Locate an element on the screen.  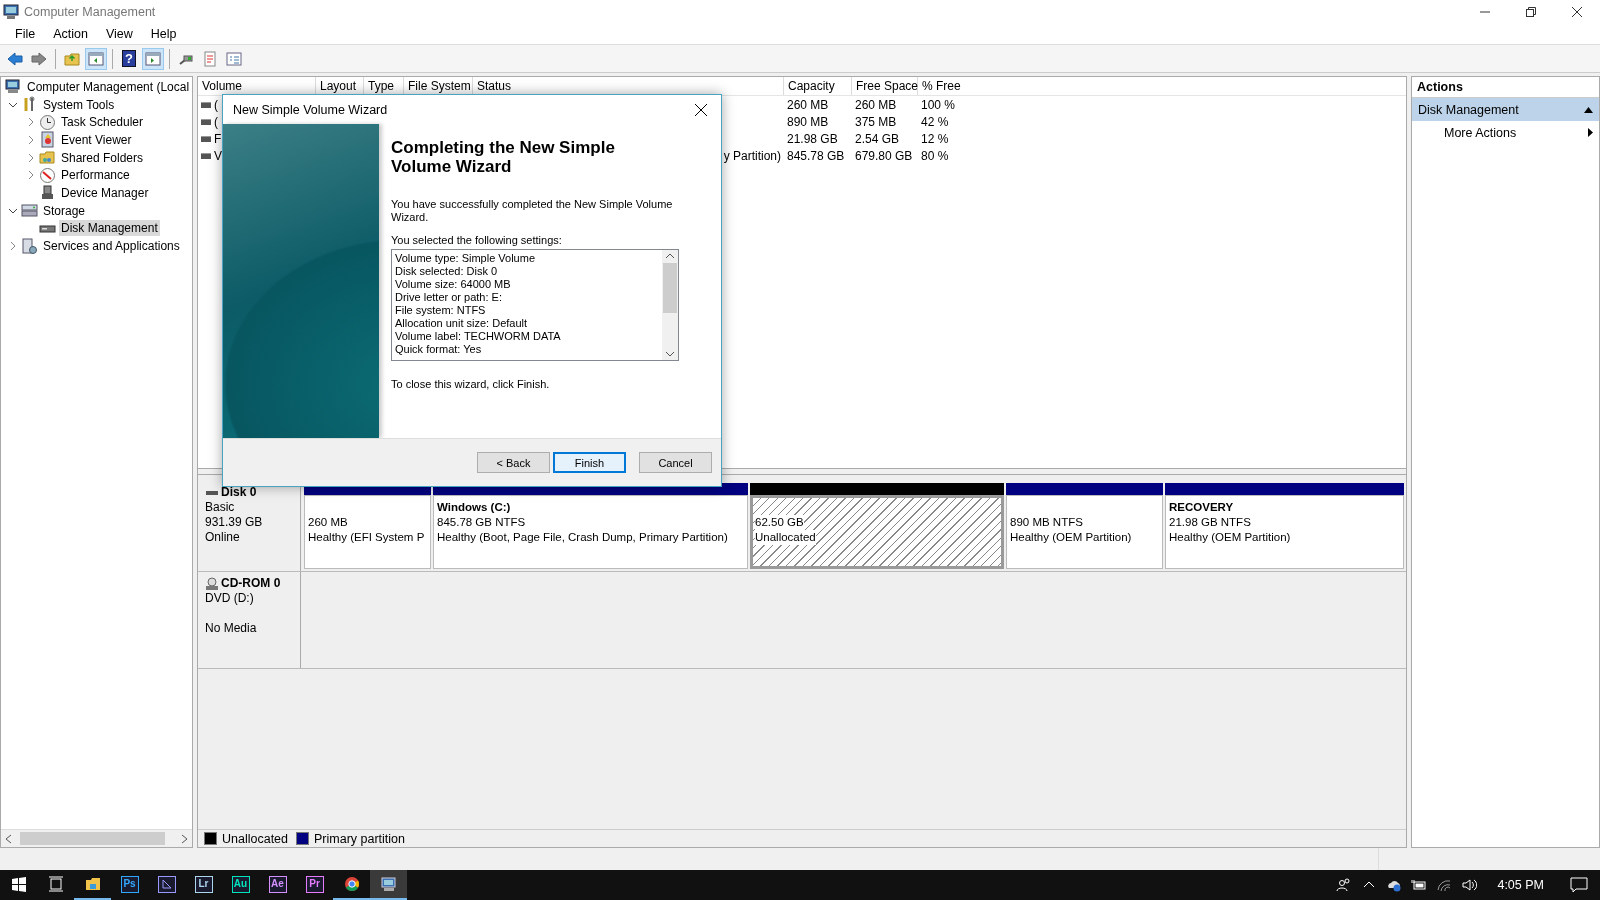
partition-block: 890 MB NTFS Healthy (OEM Partition) is located at coordinates (1084, 532).